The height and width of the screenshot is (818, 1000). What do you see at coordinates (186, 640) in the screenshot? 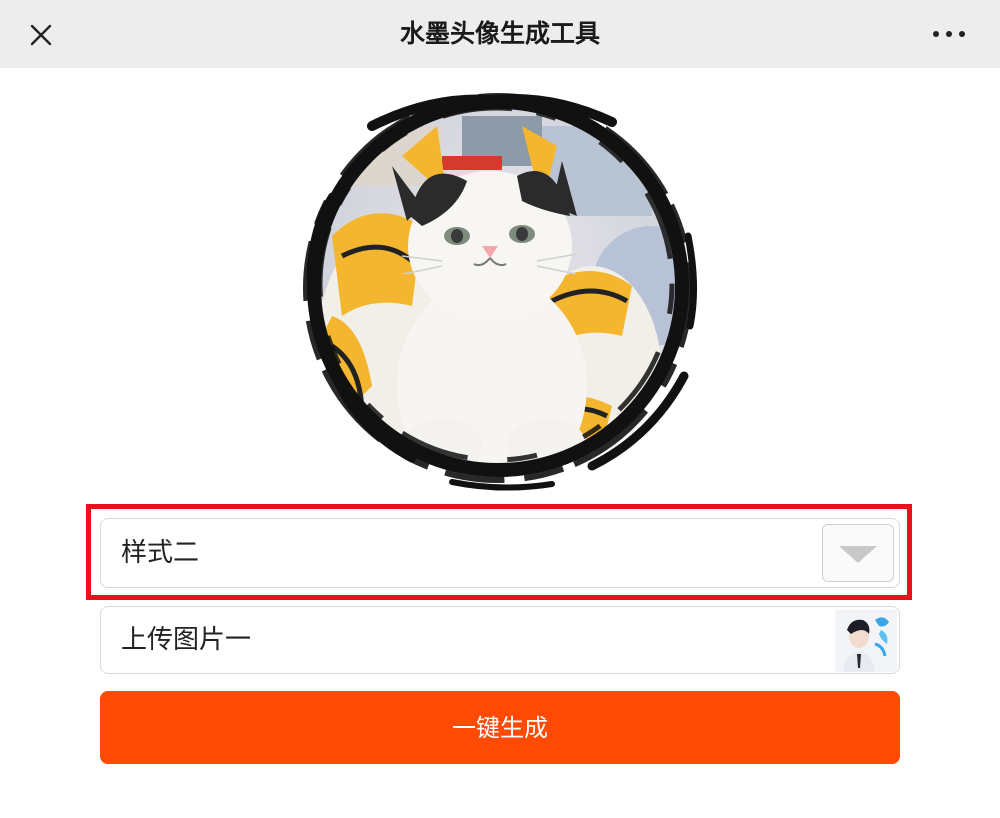
I see `upload-label: 上传图片一` at bounding box center [186, 640].